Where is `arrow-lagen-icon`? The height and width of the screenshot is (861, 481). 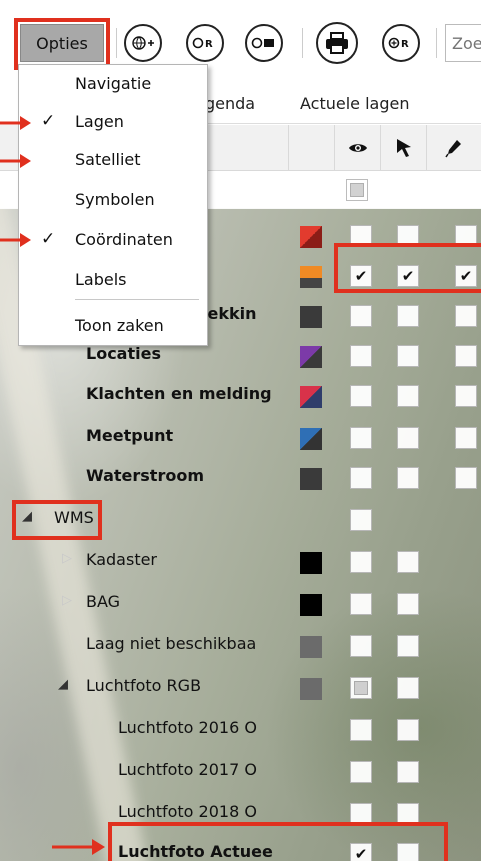
arrow-lagen-icon is located at coordinates (15, 123).